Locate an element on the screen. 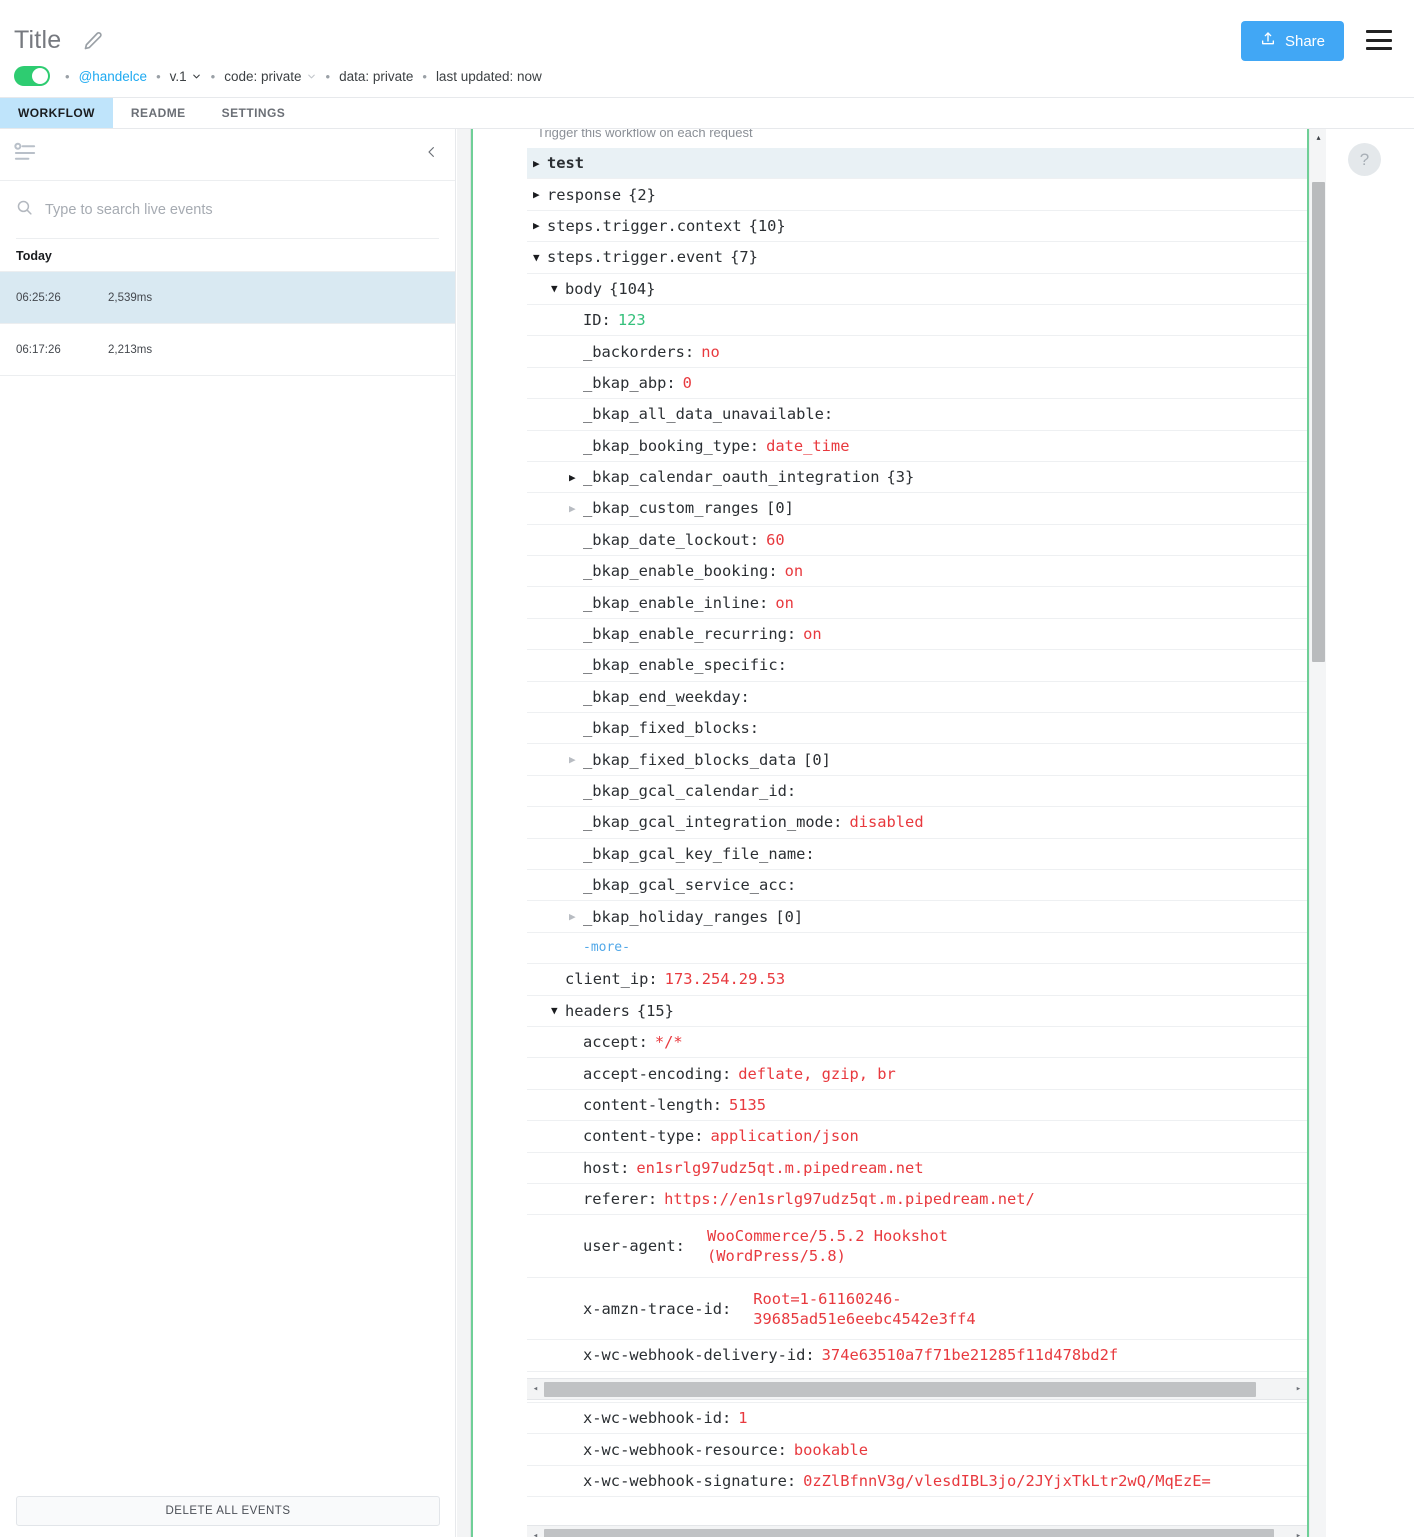 This screenshot has width=1414, height=1537. json-tree-row: ▶ response {2} is located at coordinates (917, 195).